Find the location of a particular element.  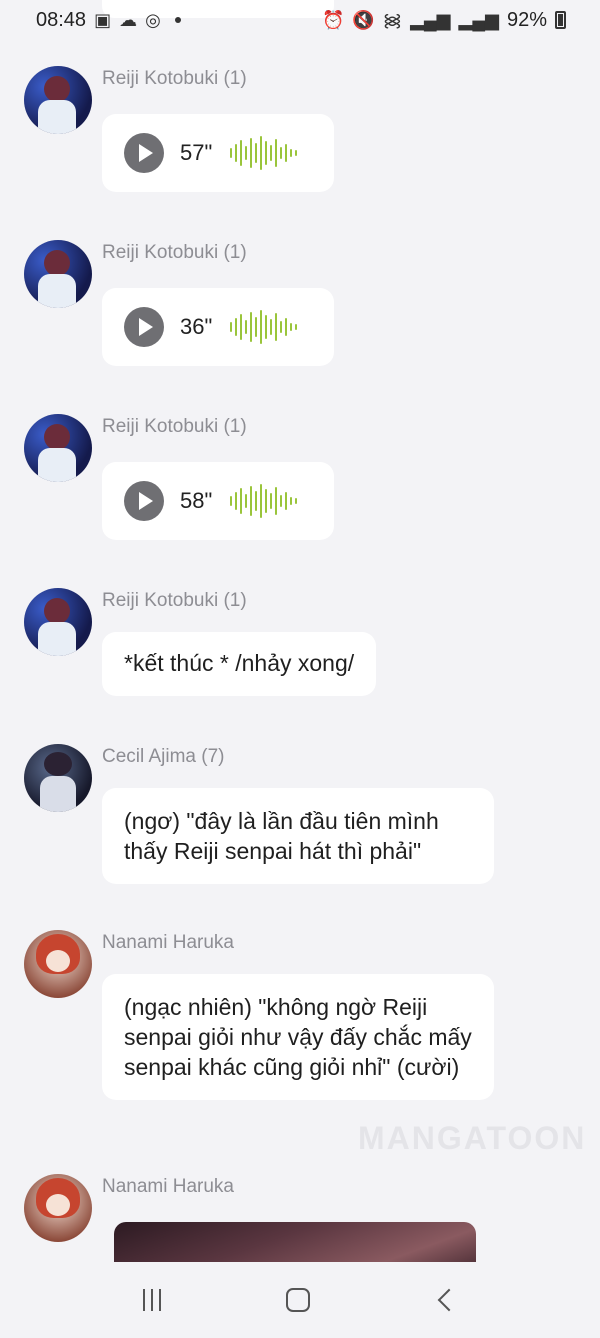

voice-duration: 58" is located at coordinates (196, 500).